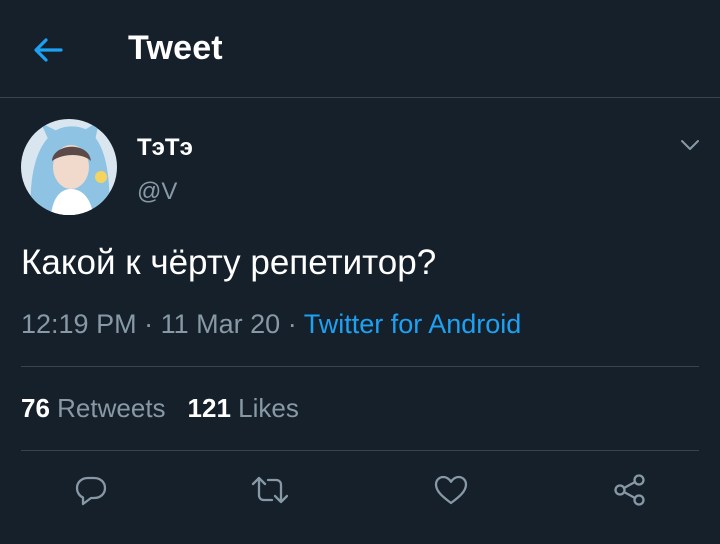 The image size is (720, 544). I want to click on profile-photo, so click(69, 167).